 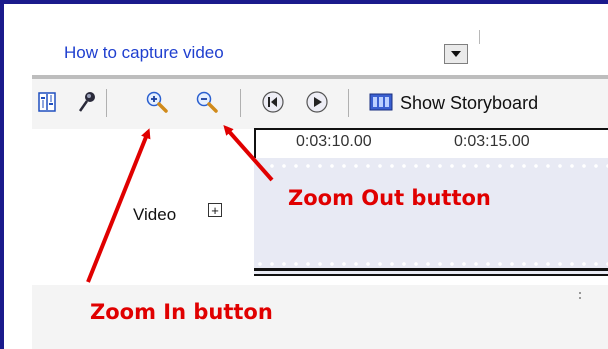 I want to click on zoom-in-annotation: Zoom In button, so click(x=181, y=312).